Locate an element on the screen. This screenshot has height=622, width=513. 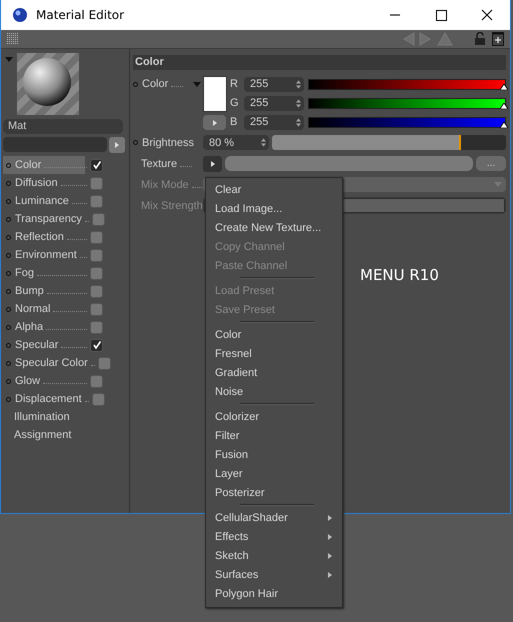
channel-row: Displacement is located at coordinates (54, 399).